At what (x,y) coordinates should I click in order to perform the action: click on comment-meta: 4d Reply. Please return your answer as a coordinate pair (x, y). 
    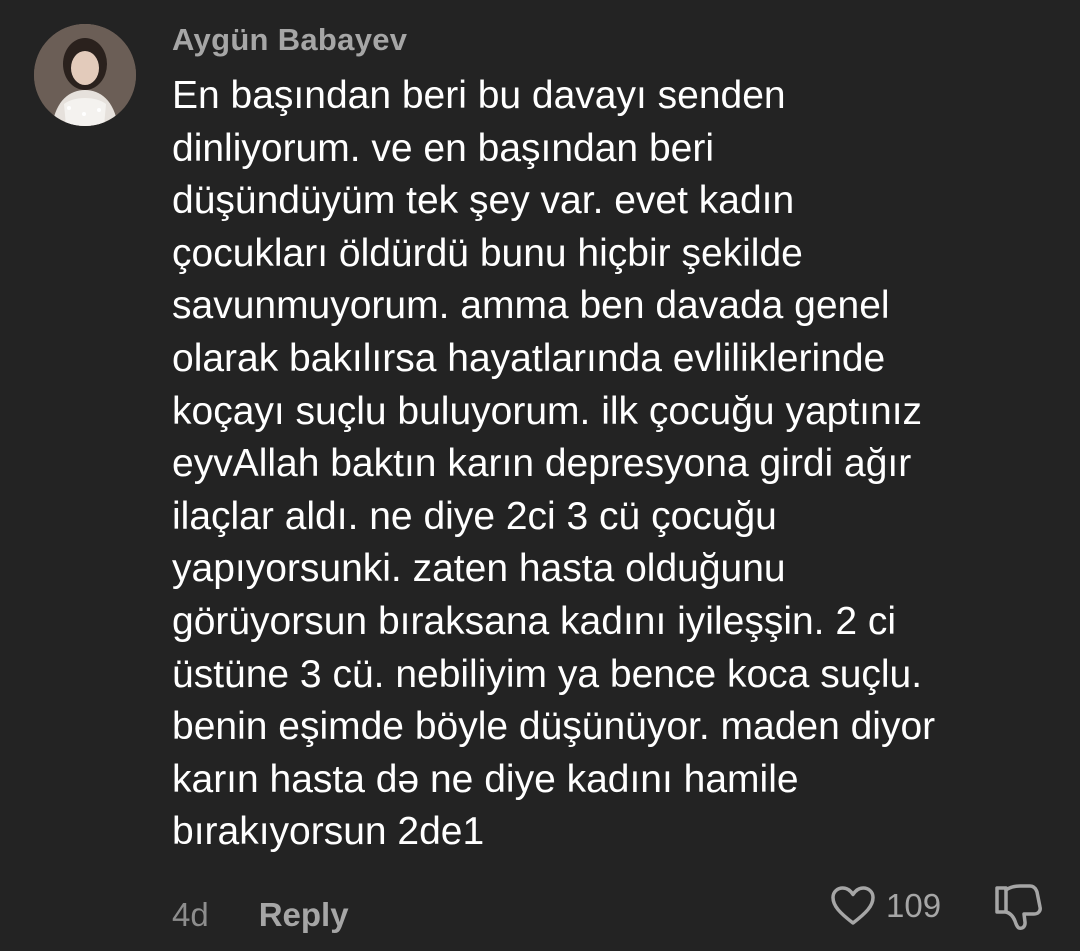
    Looking at the image, I should click on (260, 915).